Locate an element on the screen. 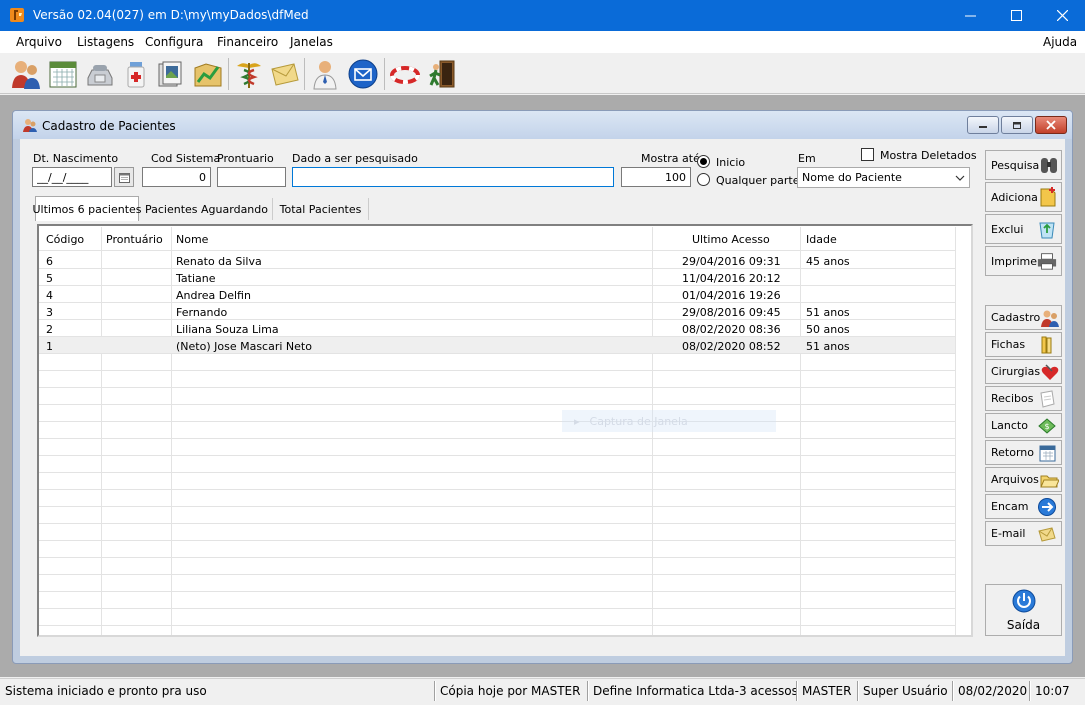 This screenshot has width=1085, height=705. toolbar-exit-button is located at coordinates (442, 74).